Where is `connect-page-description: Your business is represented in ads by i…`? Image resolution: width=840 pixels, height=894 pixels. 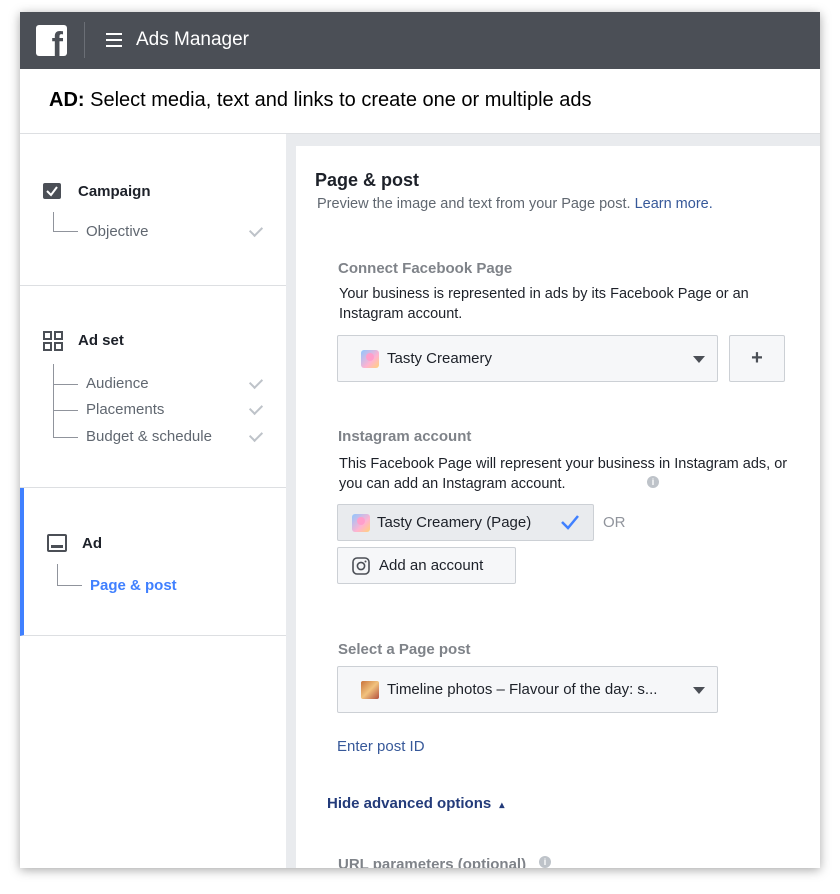 connect-page-description: Your business is represented in ads by i… is located at coordinates (544, 304).